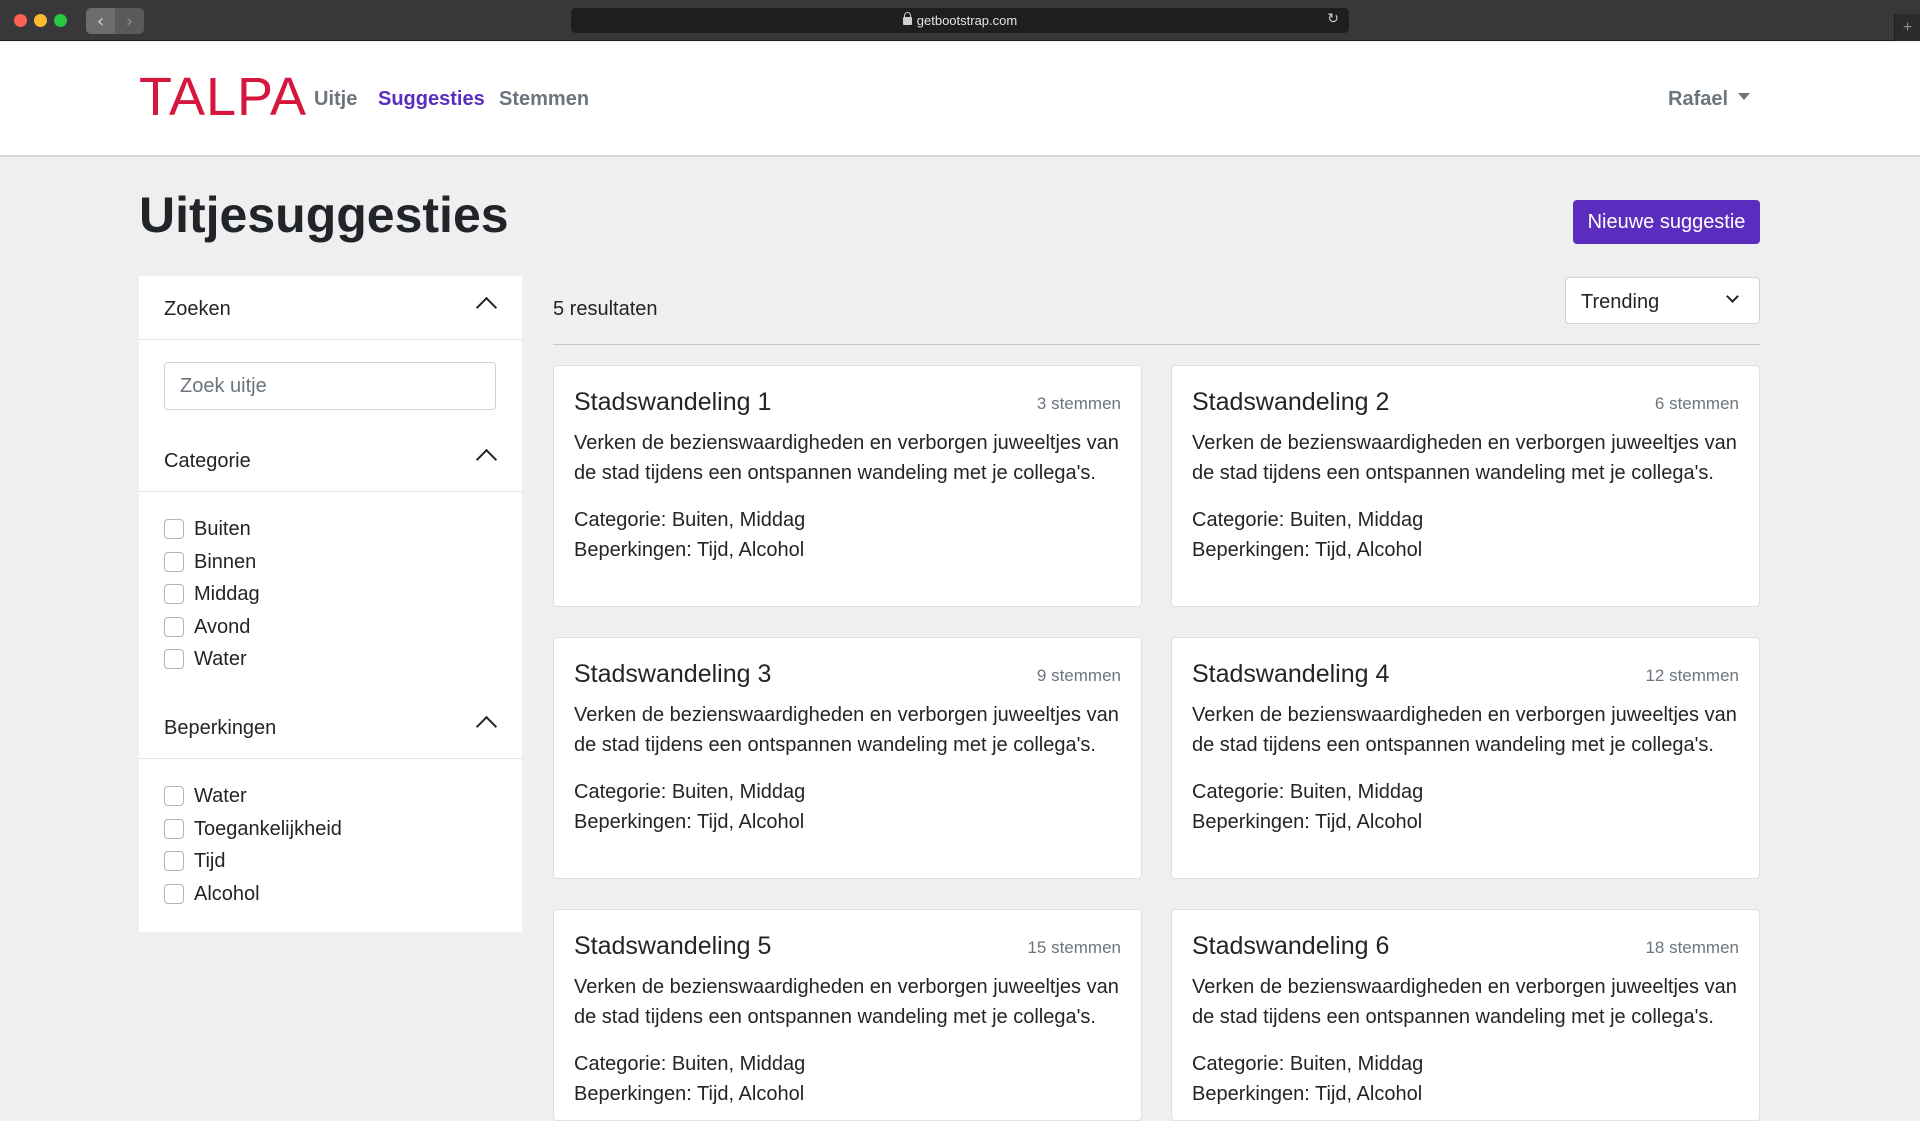  I want to click on lock-icon, so click(907, 19).